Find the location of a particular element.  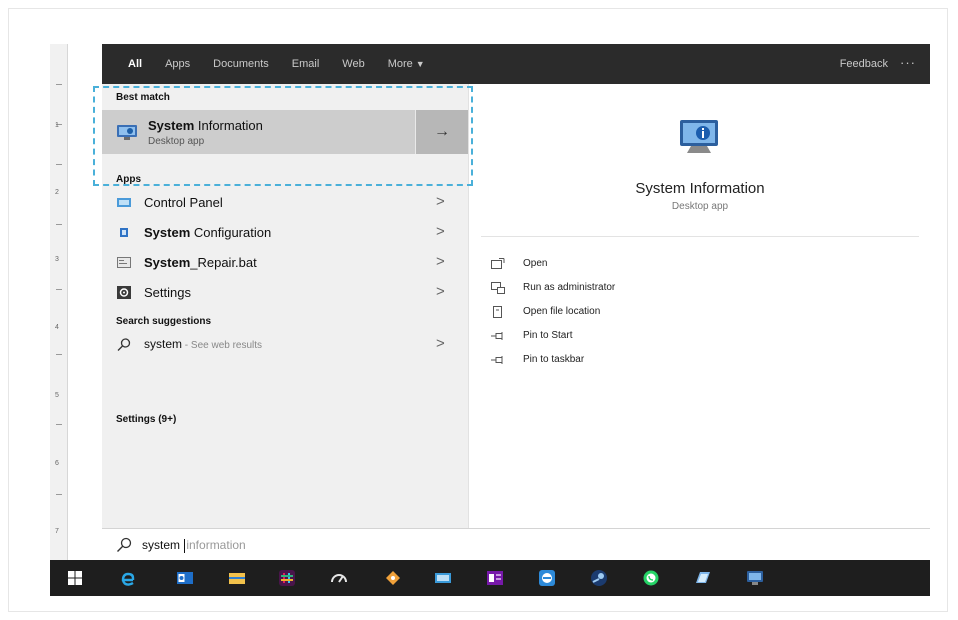

feedback-button: Feedback is located at coordinates (864, 64).